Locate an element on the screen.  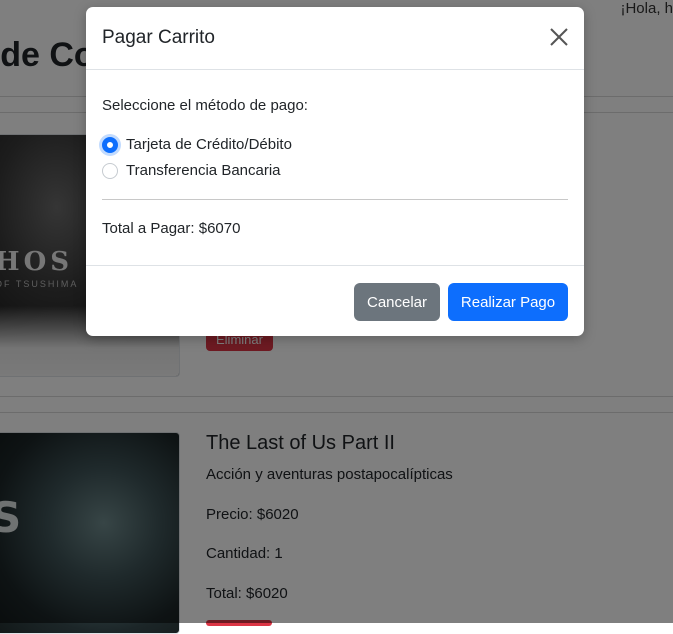
radio-button-checked is located at coordinates (110, 144).